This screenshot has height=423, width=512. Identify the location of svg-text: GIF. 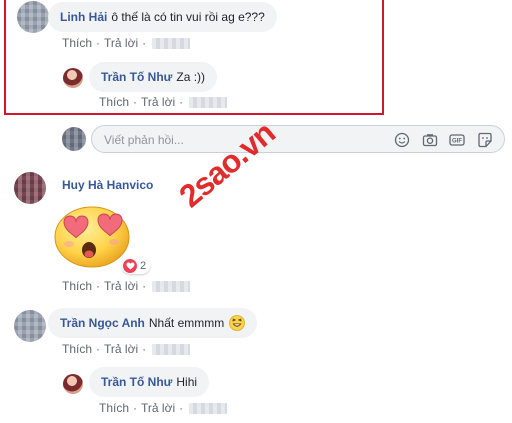
(457, 142).